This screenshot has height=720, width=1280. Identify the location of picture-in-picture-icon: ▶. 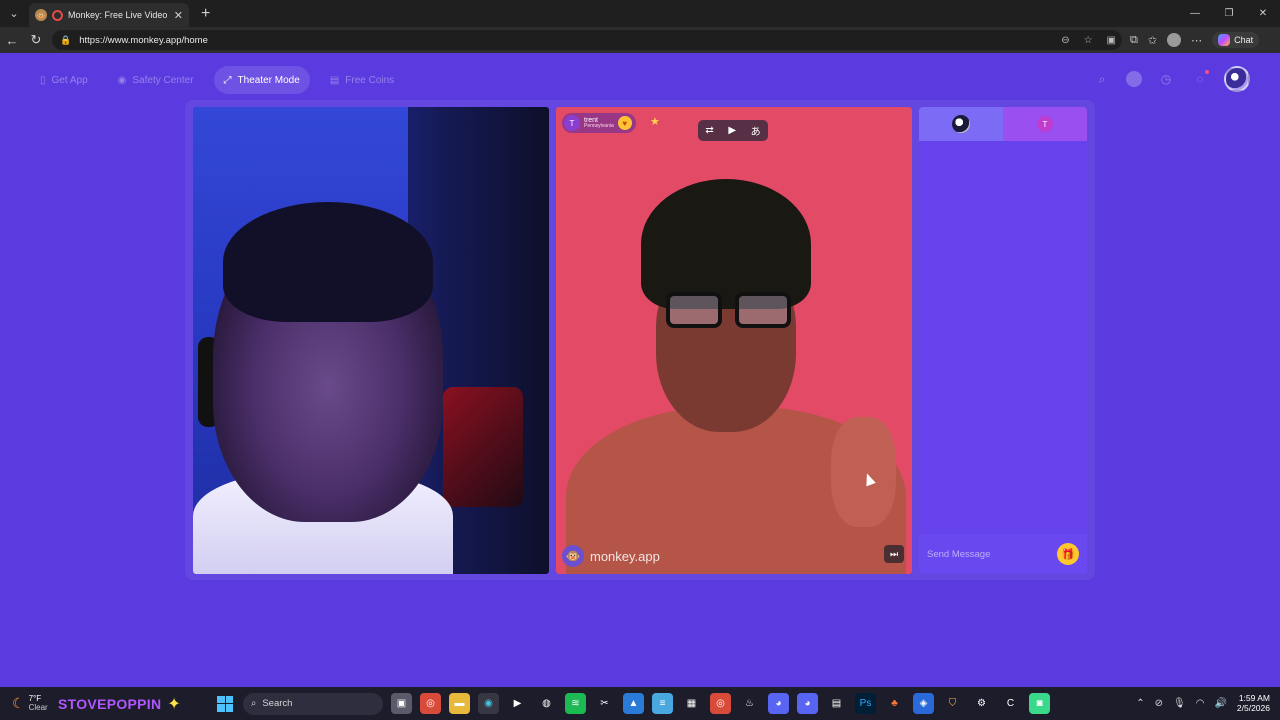
(732, 130).